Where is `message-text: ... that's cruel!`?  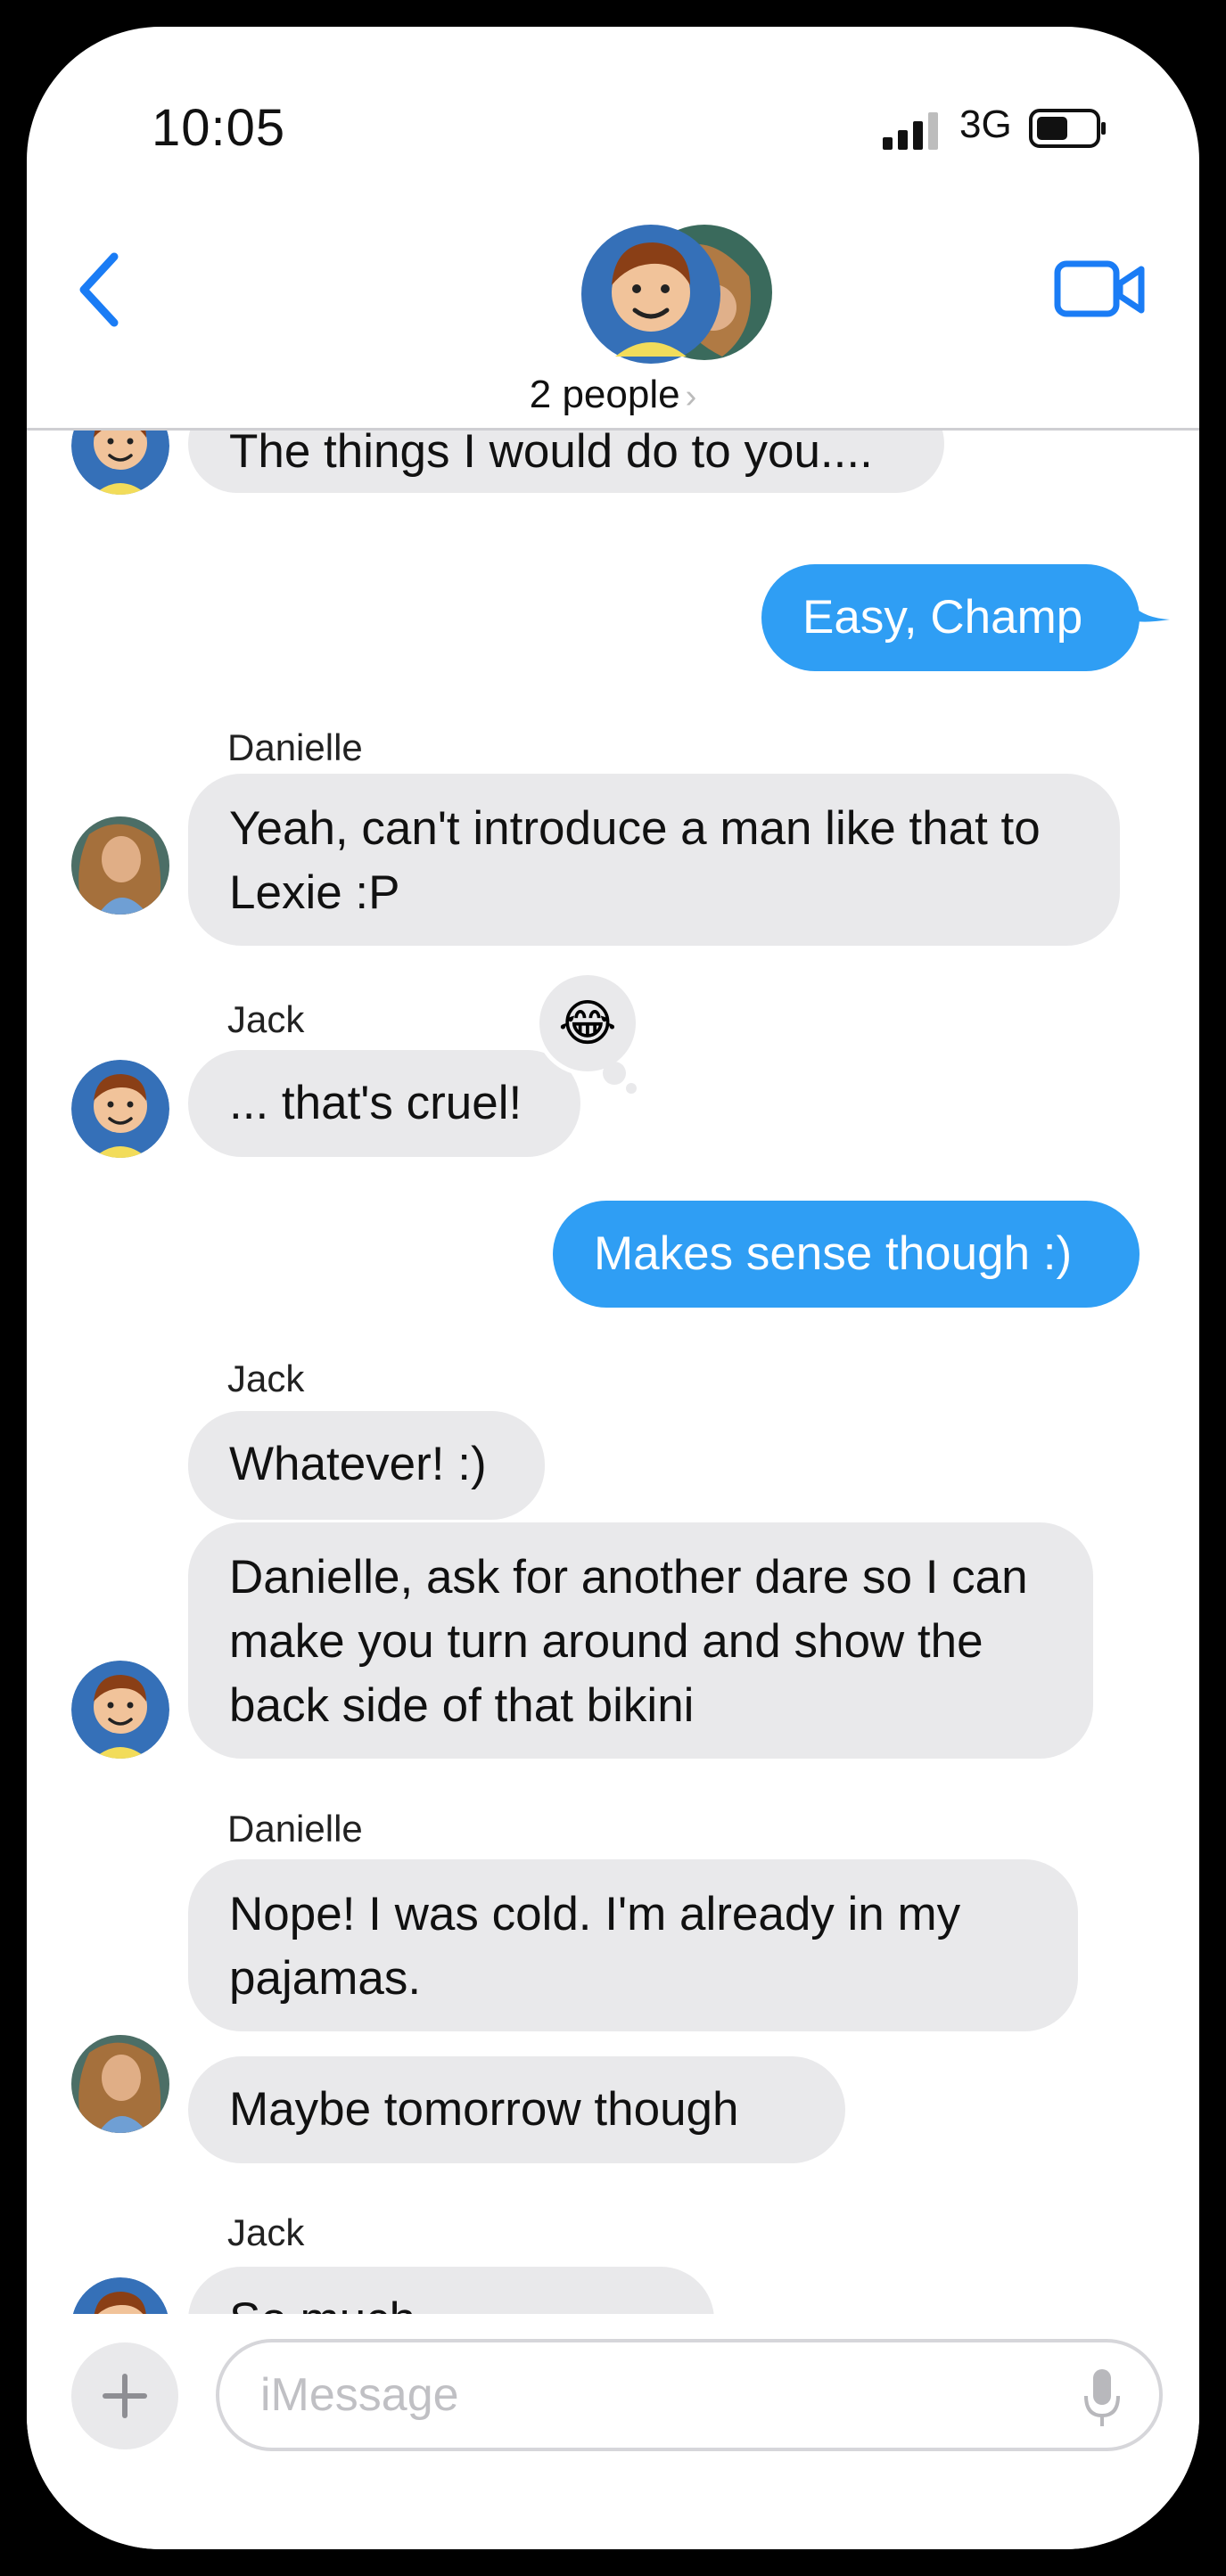 message-text: ... that's cruel! is located at coordinates (375, 1103).